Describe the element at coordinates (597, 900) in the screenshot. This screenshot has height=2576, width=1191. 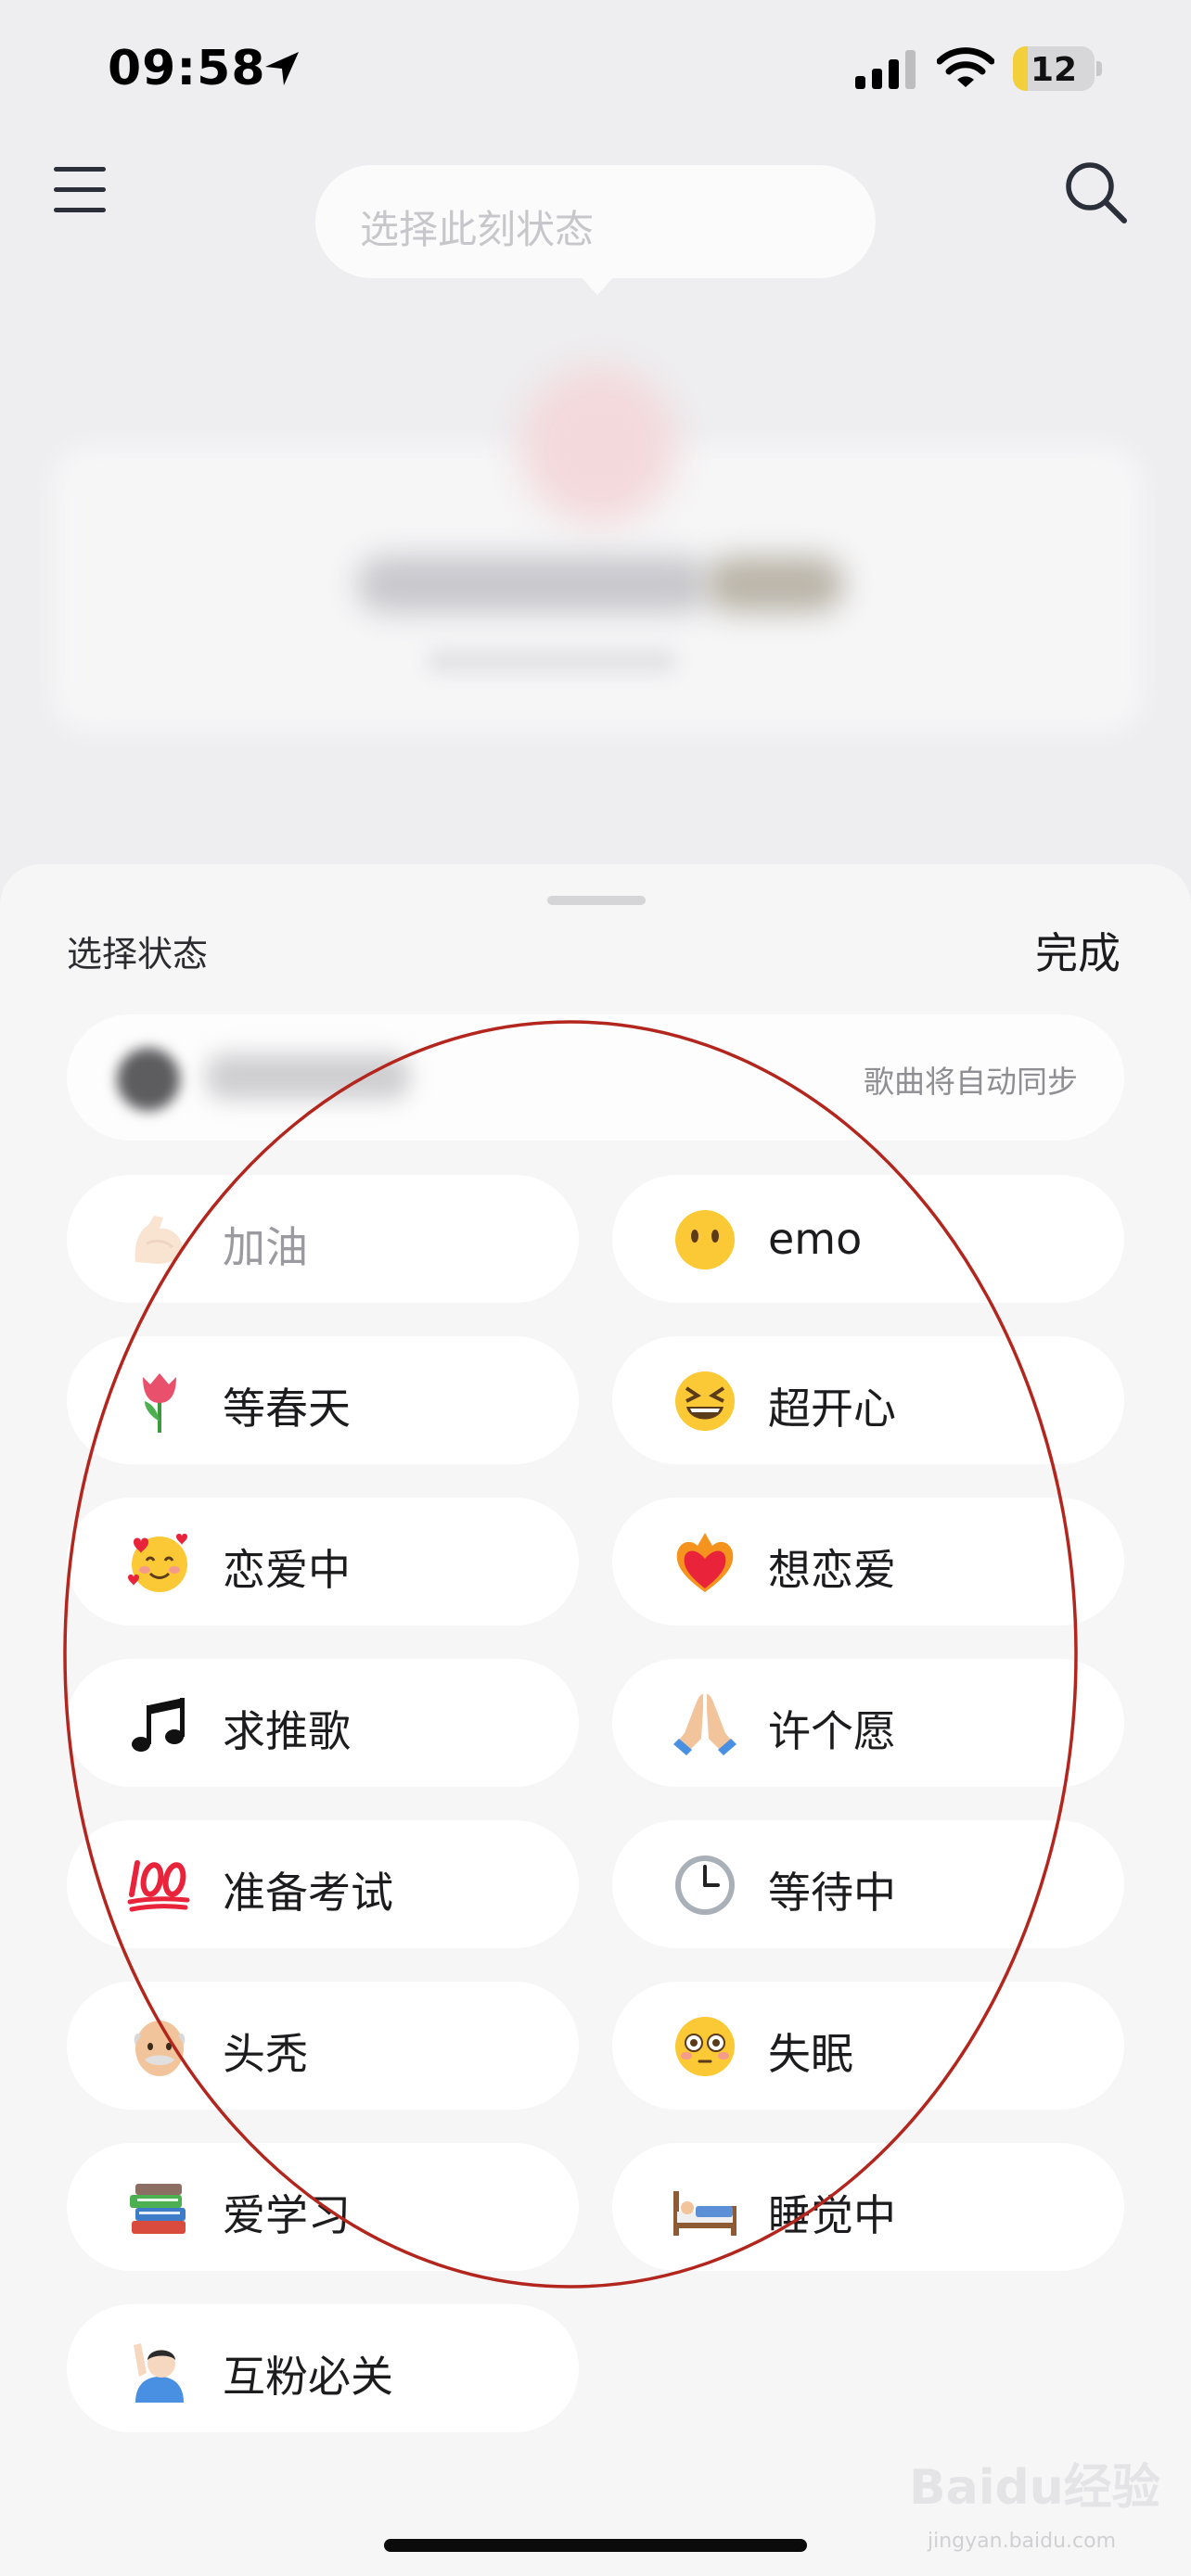
I see `sheet-grabber` at that location.